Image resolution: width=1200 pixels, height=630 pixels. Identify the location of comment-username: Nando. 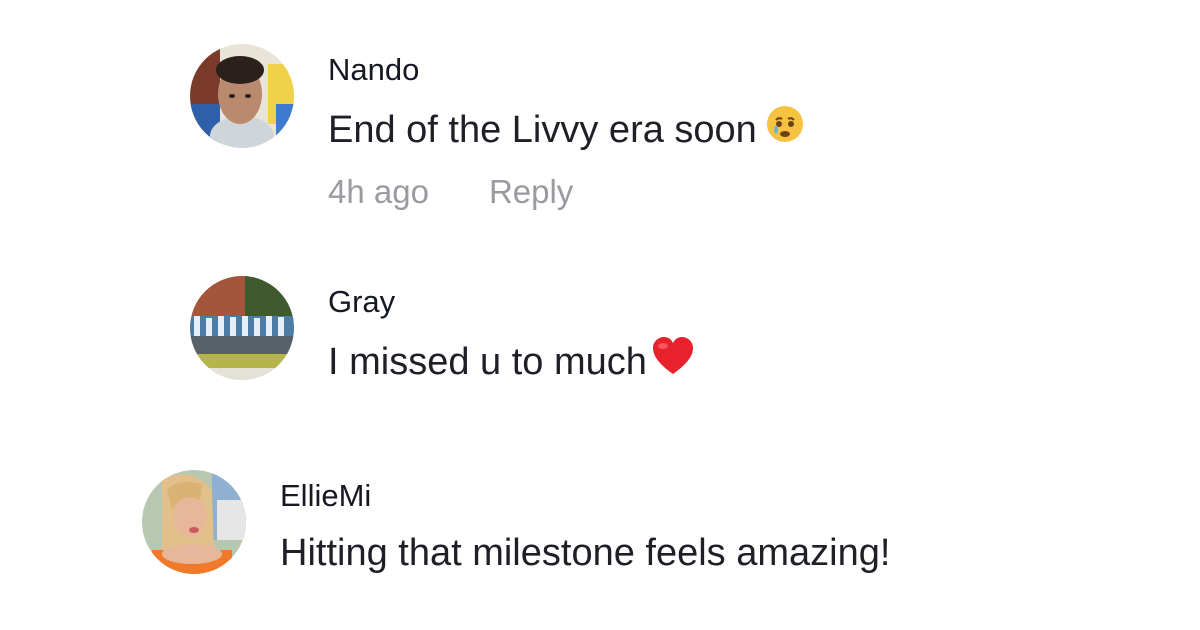
(566, 70).